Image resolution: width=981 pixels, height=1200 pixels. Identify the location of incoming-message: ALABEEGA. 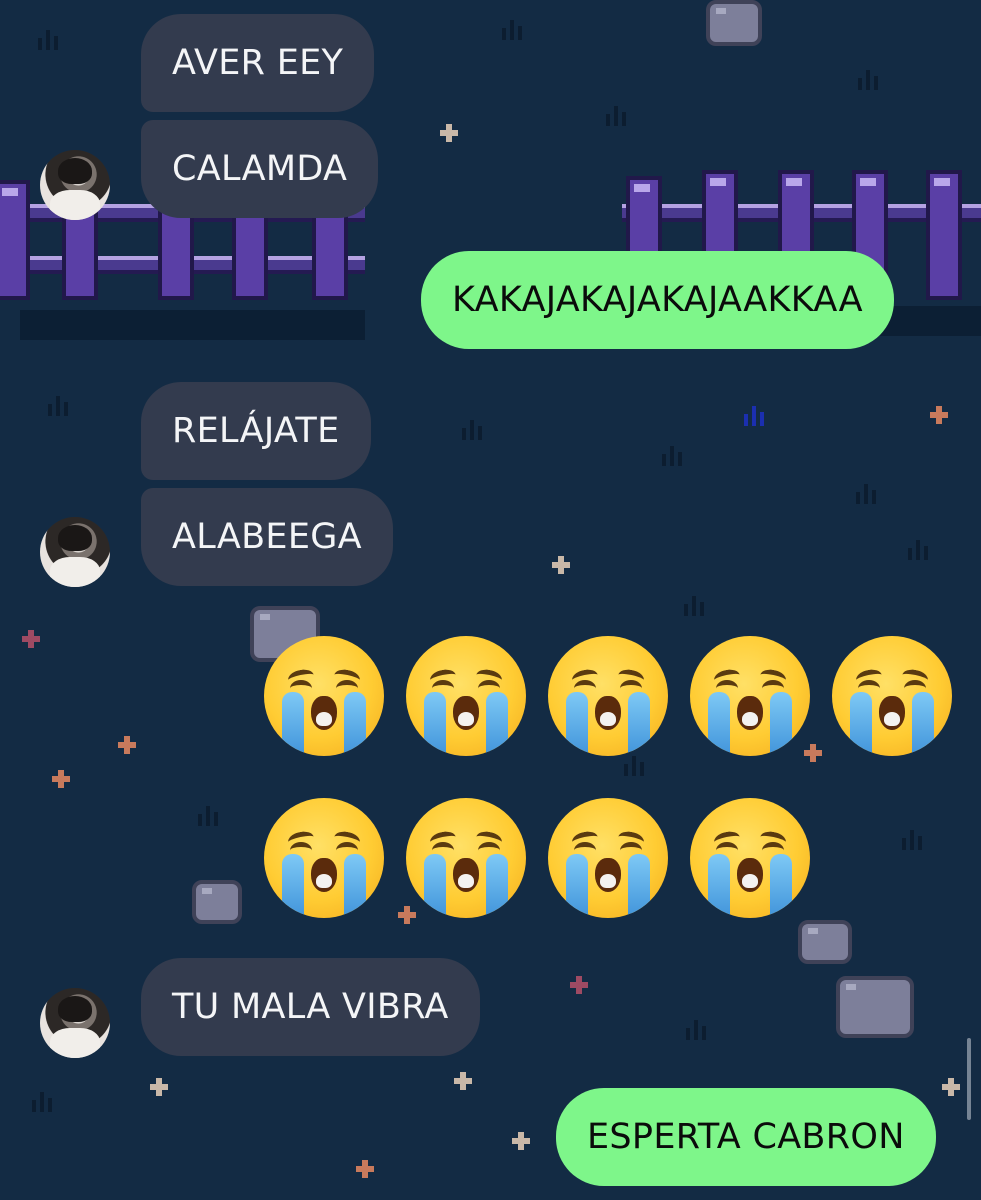
(267, 537).